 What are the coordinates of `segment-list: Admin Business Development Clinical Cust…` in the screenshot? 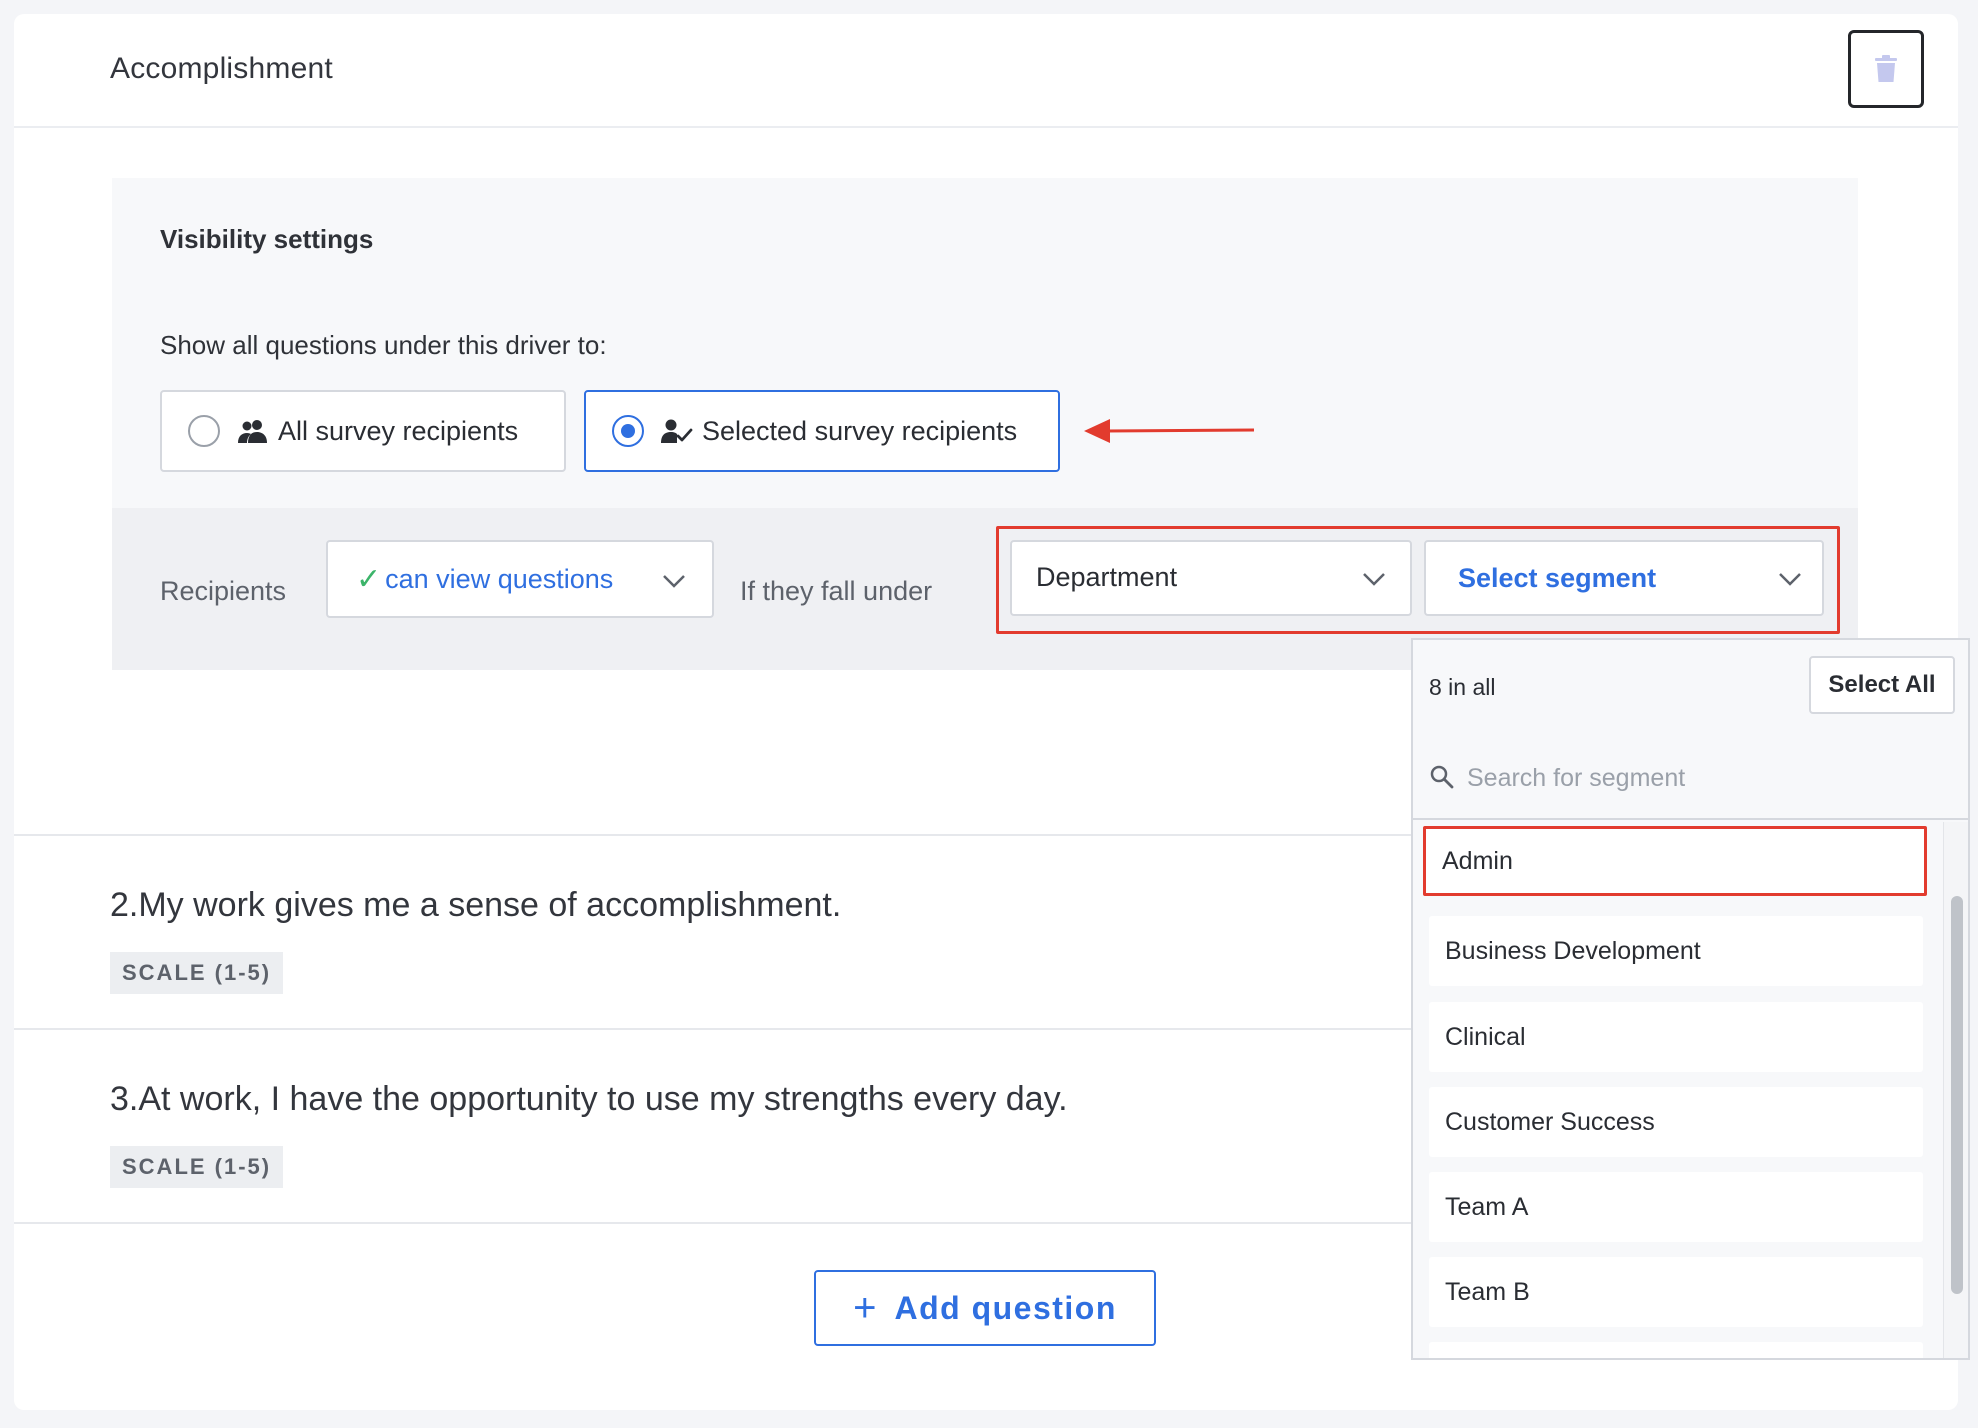 It's located at (1690, 1090).